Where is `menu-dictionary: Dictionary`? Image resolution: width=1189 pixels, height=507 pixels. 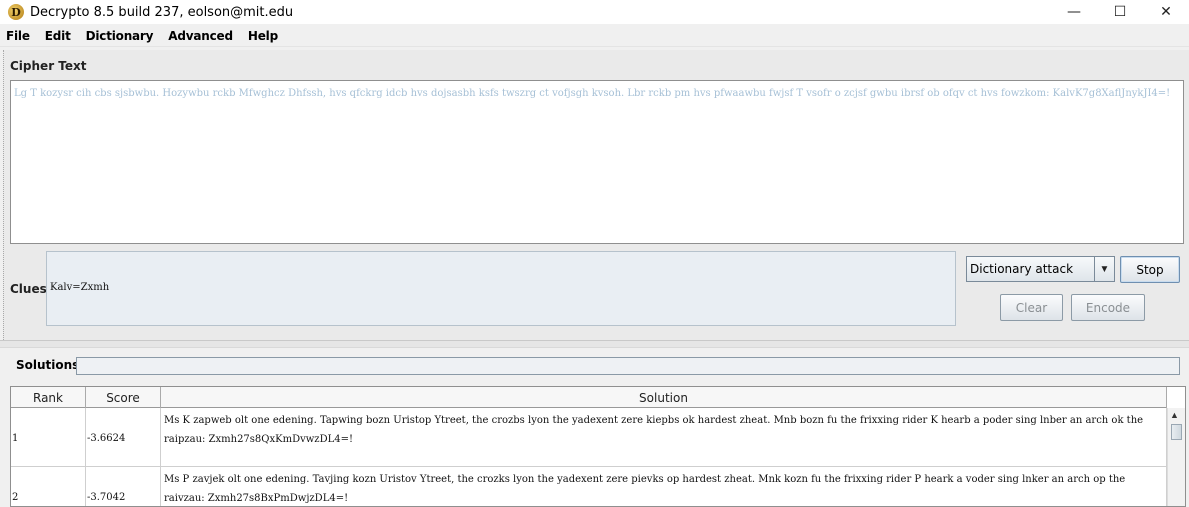
menu-dictionary: Dictionary is located at coordinates (120, 36).